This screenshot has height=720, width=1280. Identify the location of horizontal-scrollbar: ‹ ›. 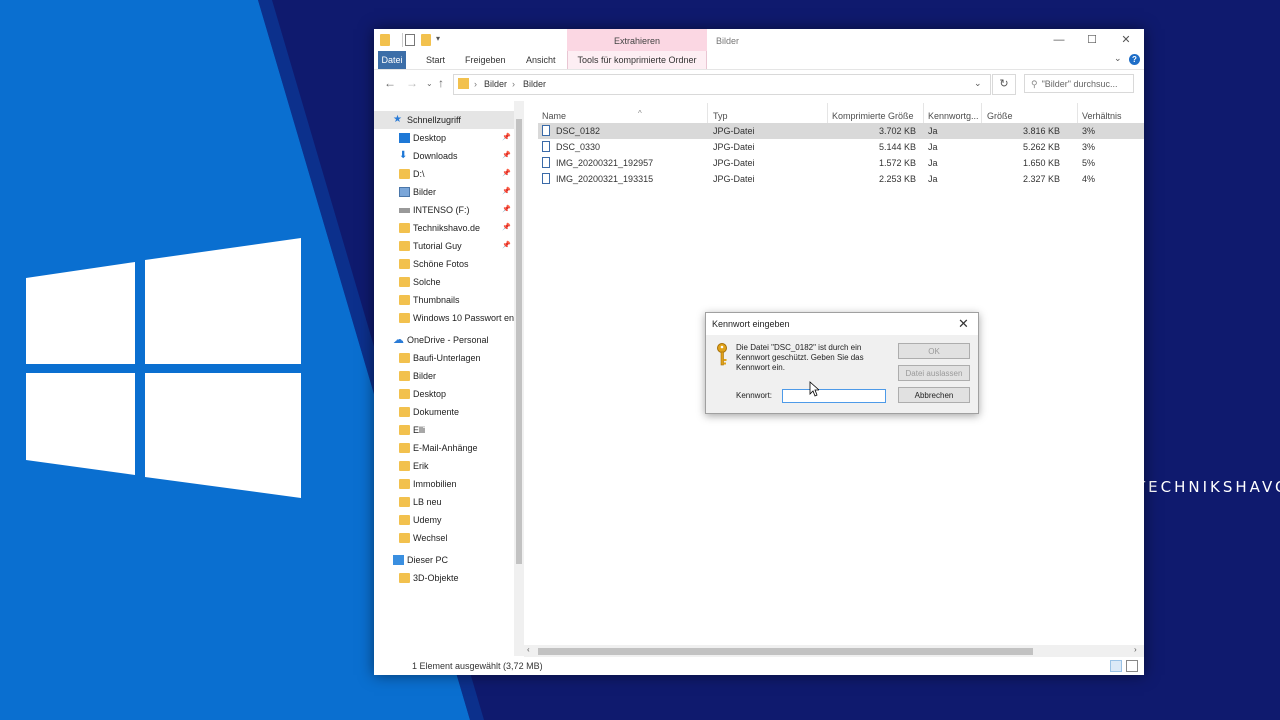
(834, 651).